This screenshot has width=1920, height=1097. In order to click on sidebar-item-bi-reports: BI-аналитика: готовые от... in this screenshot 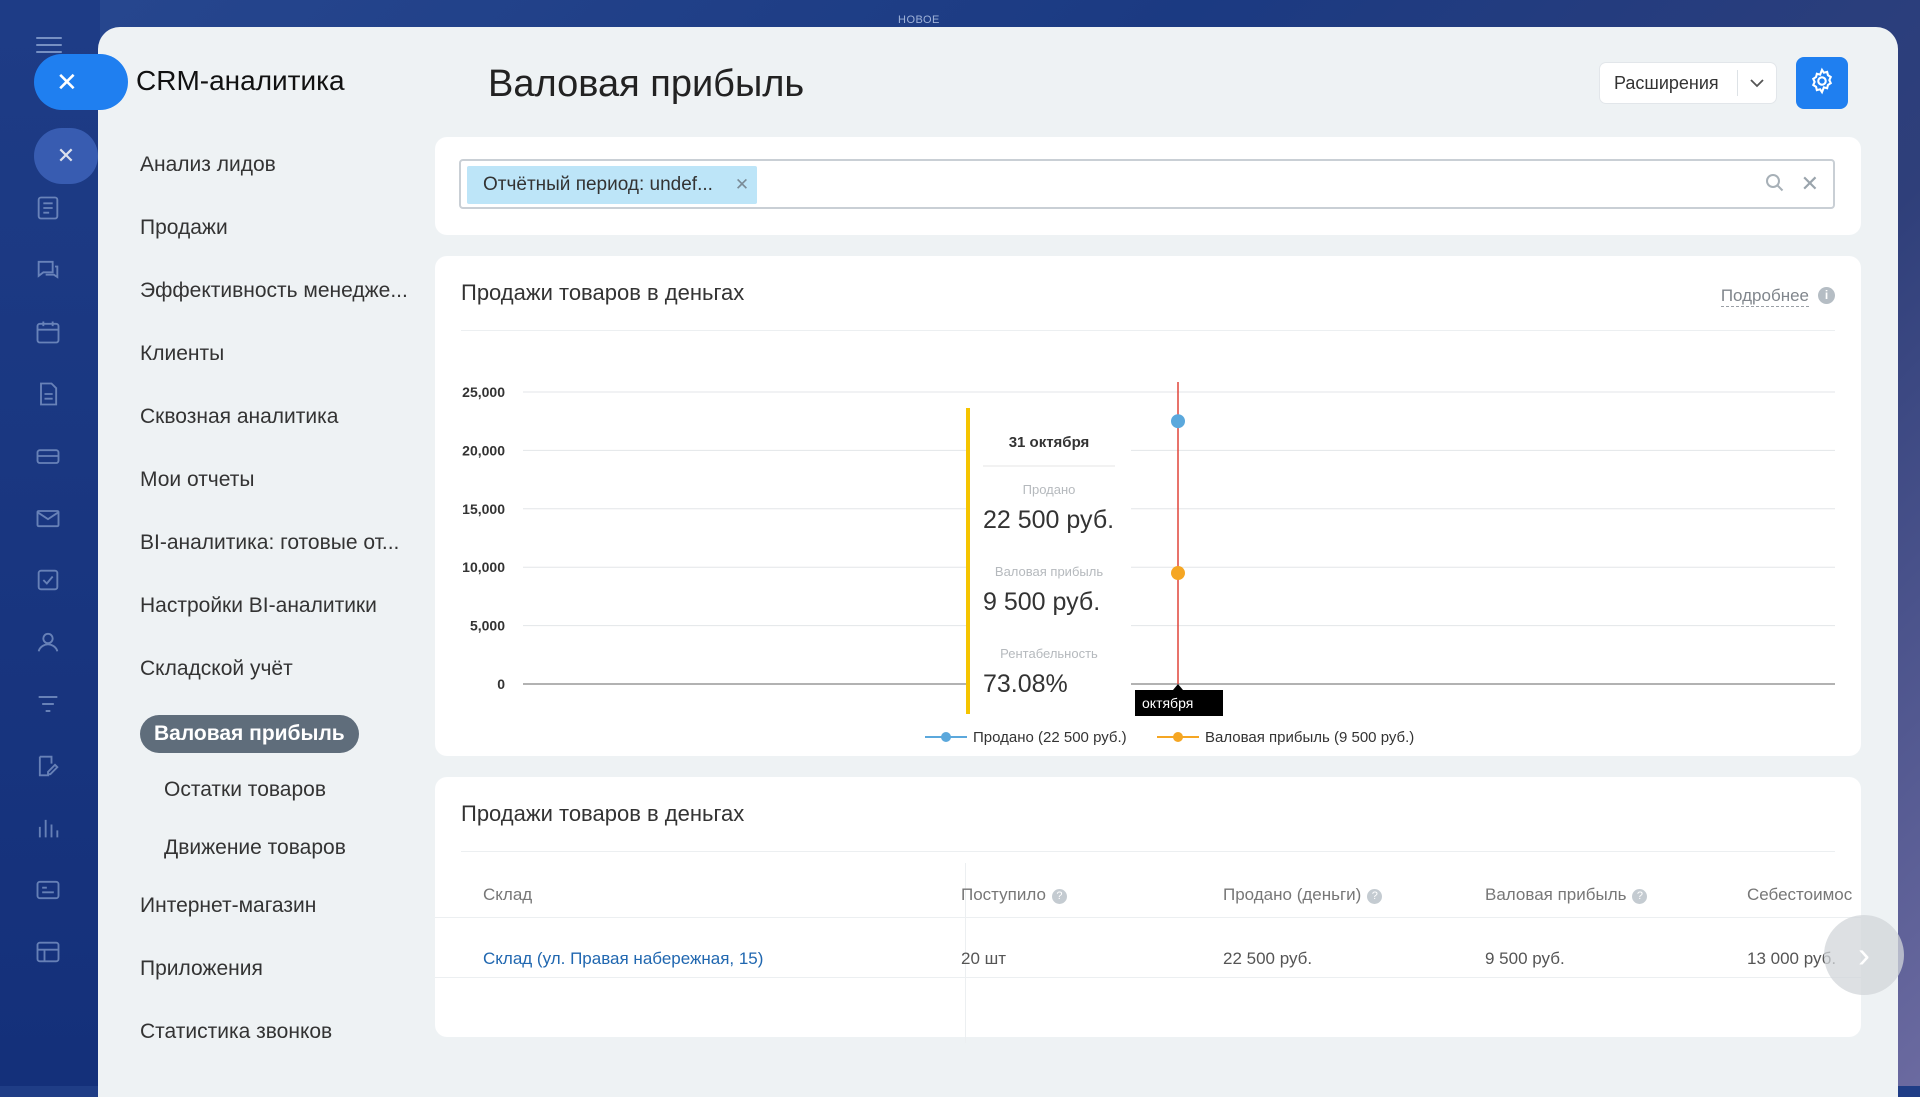, I will do `click(269, 543)`.